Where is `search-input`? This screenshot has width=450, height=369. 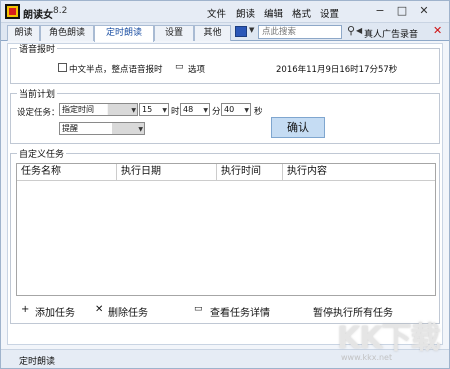
search-input is located at coordinates (300, 32).